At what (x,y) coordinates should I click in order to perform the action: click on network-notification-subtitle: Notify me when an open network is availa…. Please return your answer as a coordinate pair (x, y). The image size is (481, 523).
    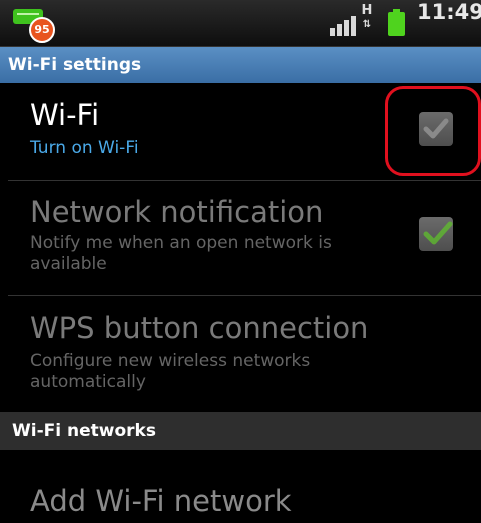
    Looking at the image, I should click on (181, 253).